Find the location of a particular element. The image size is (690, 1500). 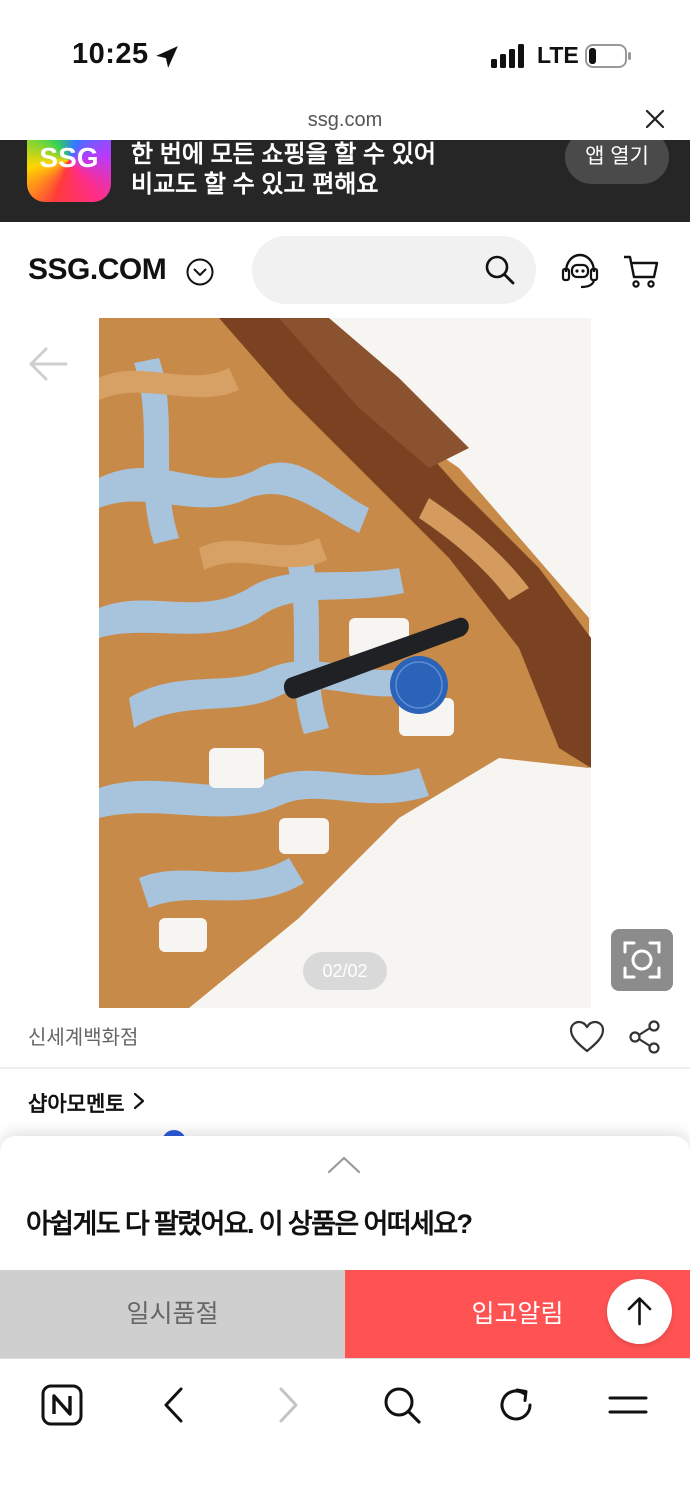

soldout-sheet: 아쉽게도 다 팔렸어요. 이 상품은 어떠세요? is located at coordinates (345, 1204).